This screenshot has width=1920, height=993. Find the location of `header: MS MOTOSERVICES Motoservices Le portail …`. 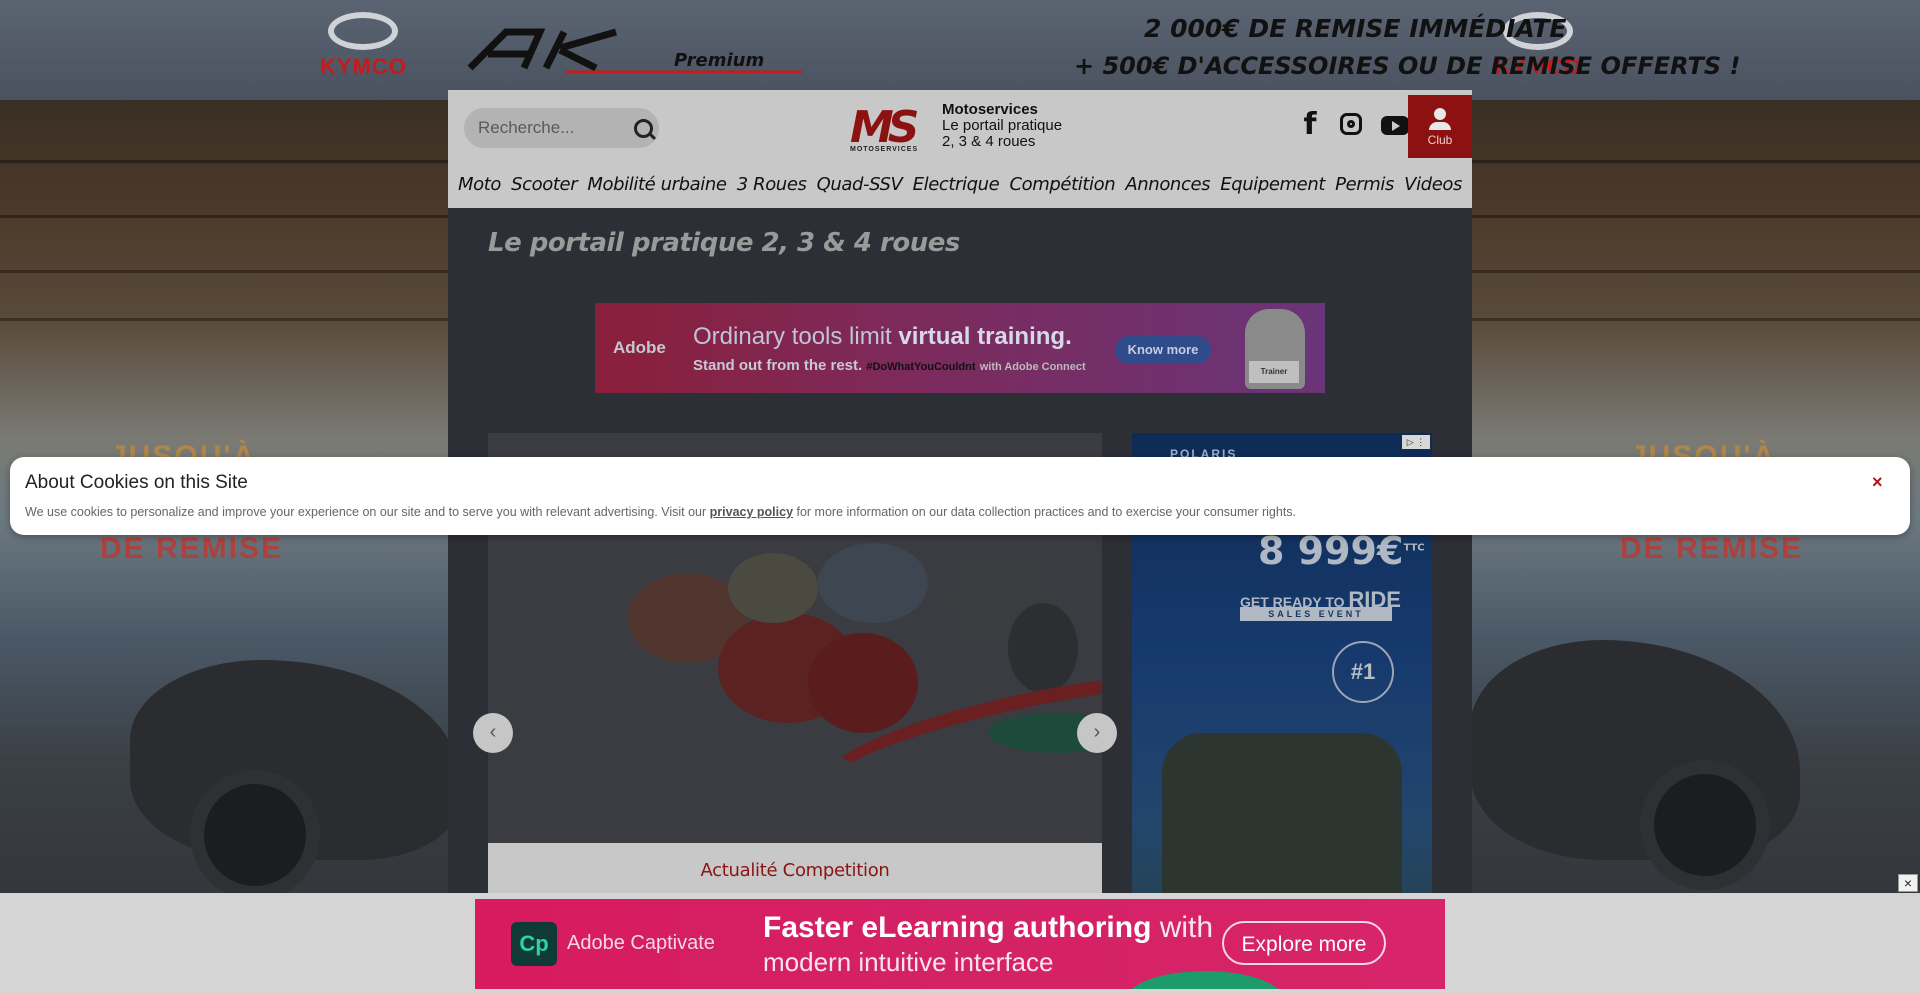

header: MS MOTOSERVICES Motoservices Le portail … is located at coordinates (960, 149).